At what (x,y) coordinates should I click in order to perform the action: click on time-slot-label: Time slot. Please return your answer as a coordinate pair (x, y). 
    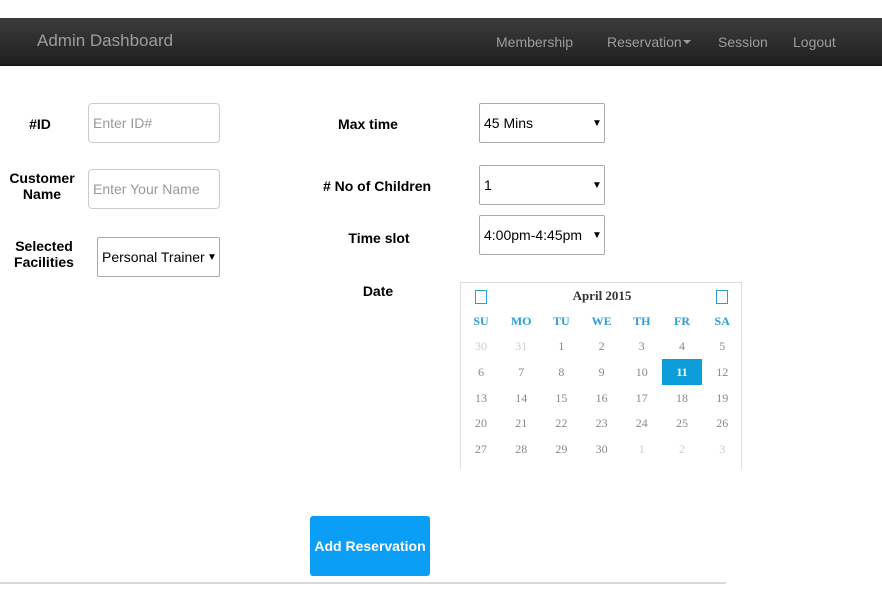
    Looking at the image, I should click on (379, 238).